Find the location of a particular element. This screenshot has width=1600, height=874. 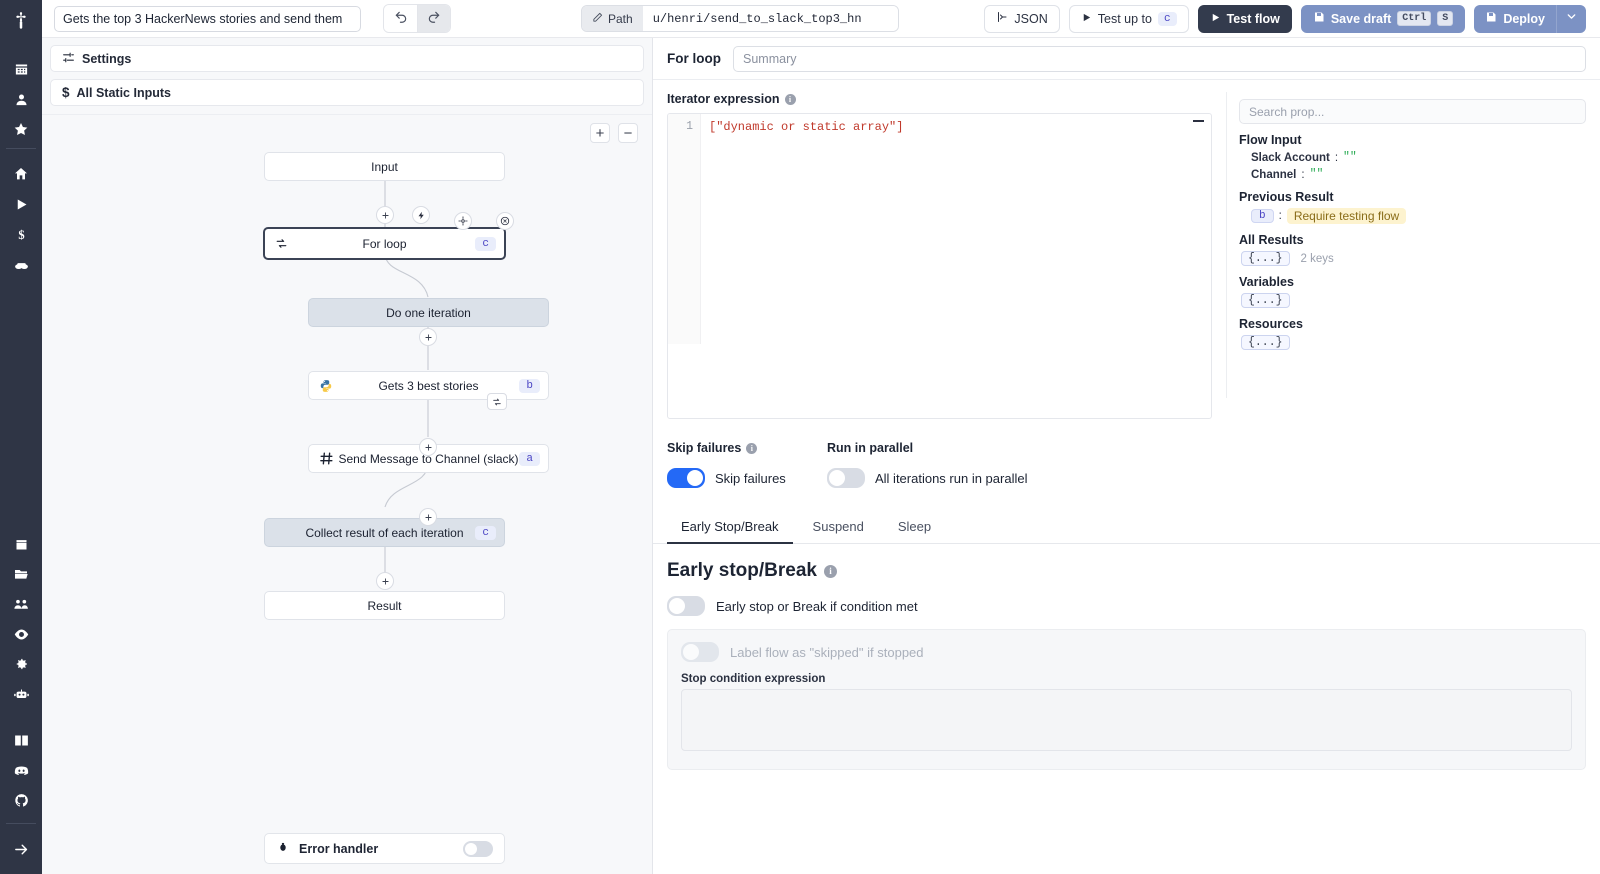

flow-node-collect-result: Collect result of each iteration c is located at coordinates (384, 532).